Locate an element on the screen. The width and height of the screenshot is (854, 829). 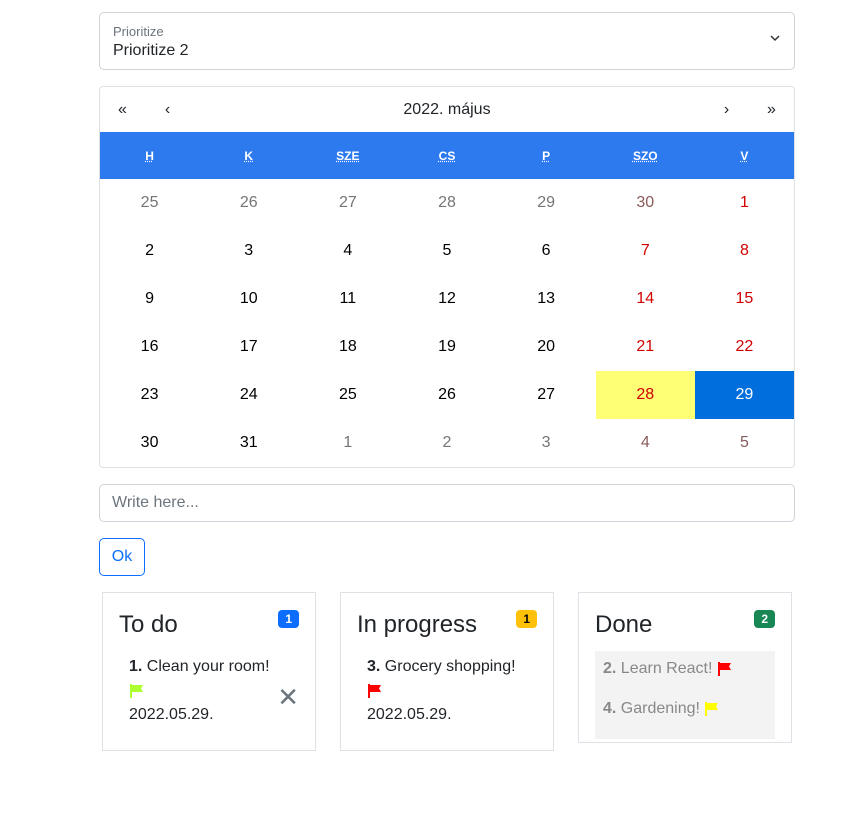
column-title: In progress is located at coordinates (417, 624).